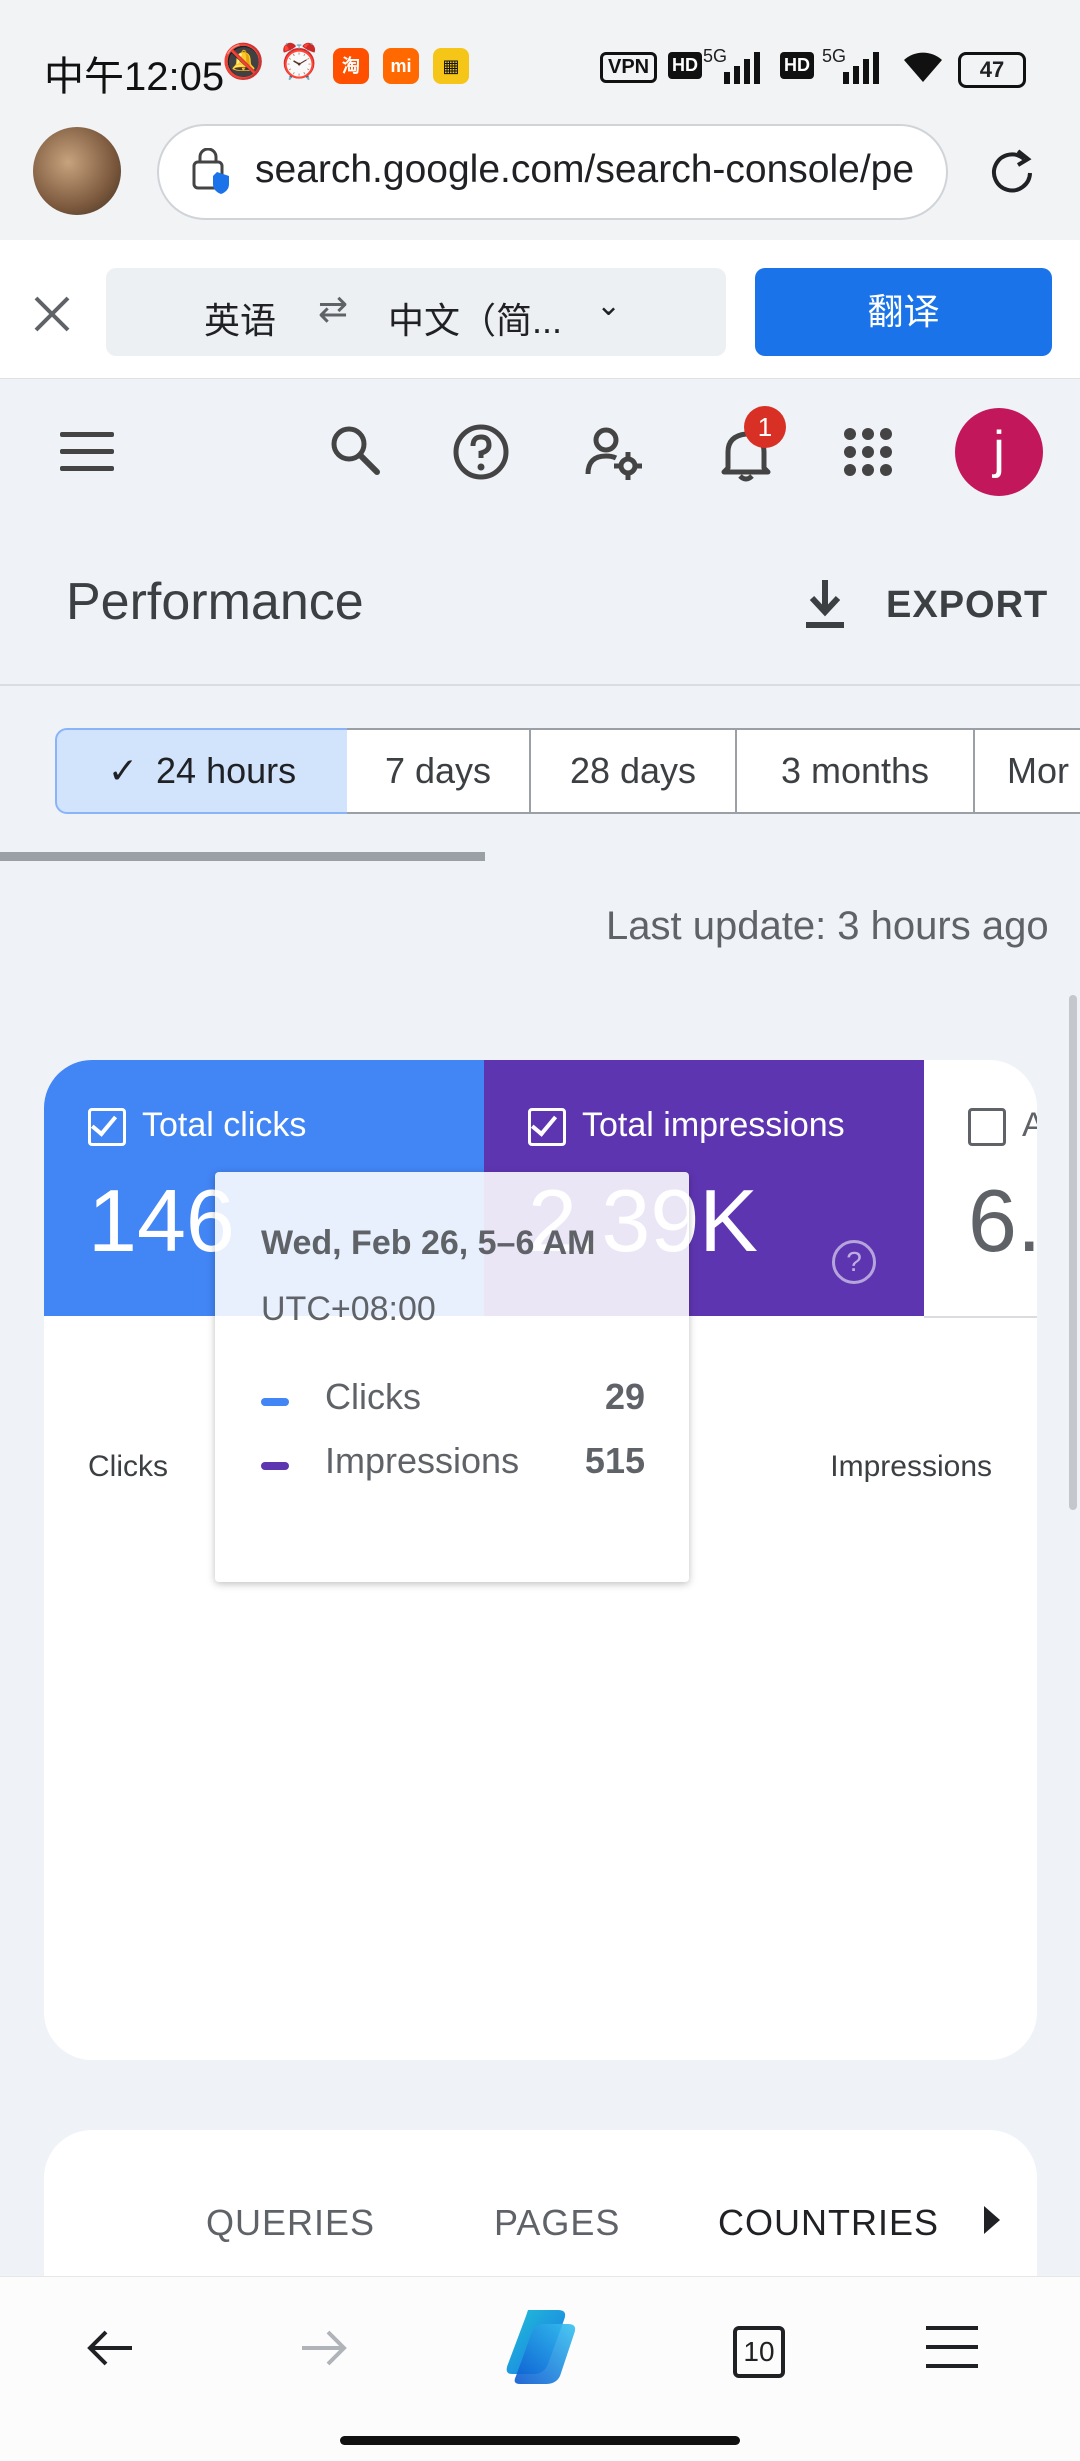 The image size is (1080, 2461). I want to click on user-settings-icon, so click(614, 452).